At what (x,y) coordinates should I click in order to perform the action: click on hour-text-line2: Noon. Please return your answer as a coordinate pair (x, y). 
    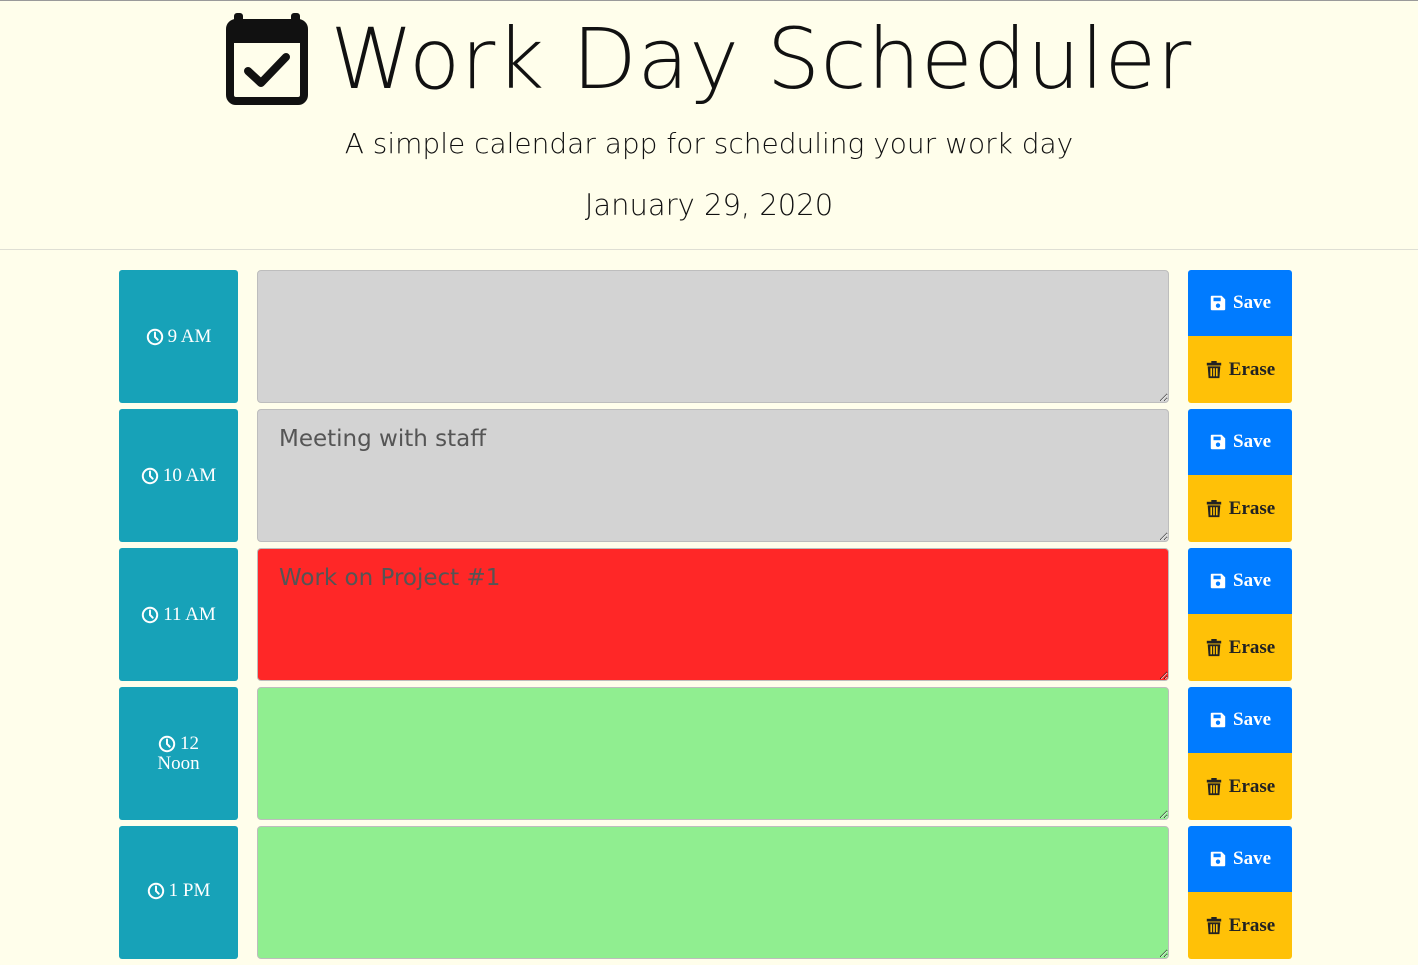
    Looking at the image, I should click on (178, 763).